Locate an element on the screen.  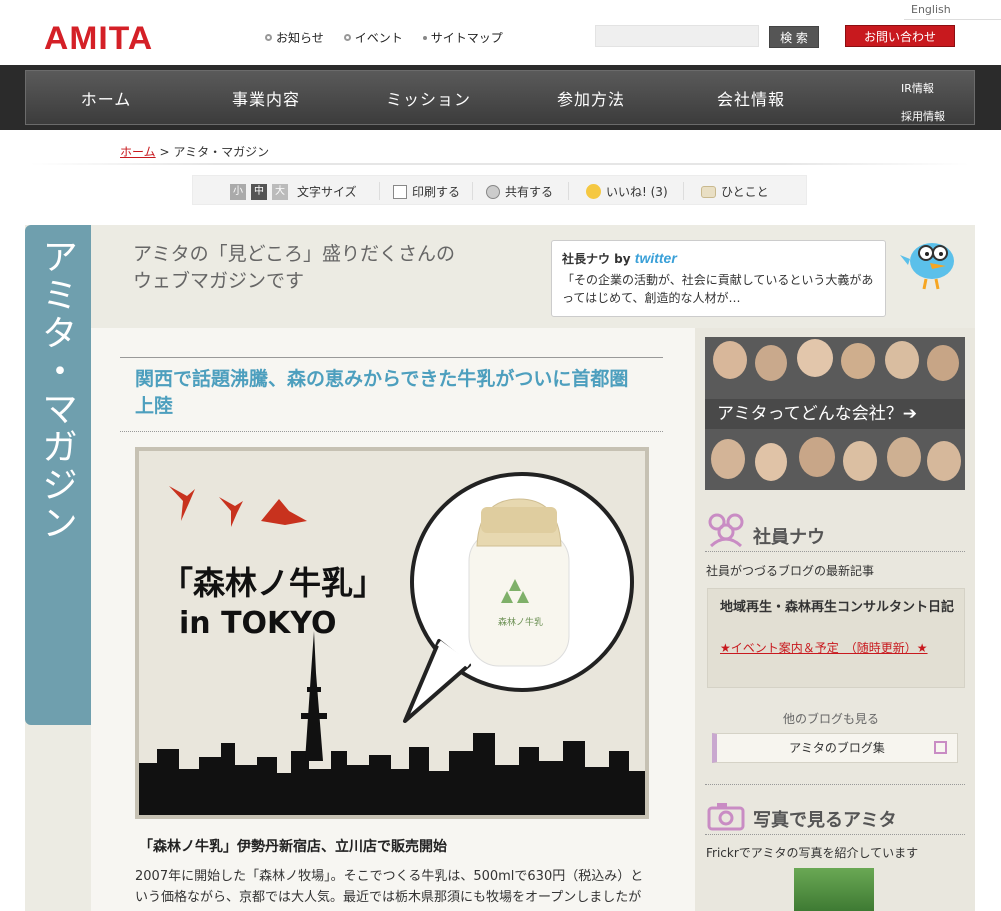
page-toolbar: 小 中 大 文字サイズ 印刷する 共有する いいね! (3) ひとこと is located at coordinates (499, 190).